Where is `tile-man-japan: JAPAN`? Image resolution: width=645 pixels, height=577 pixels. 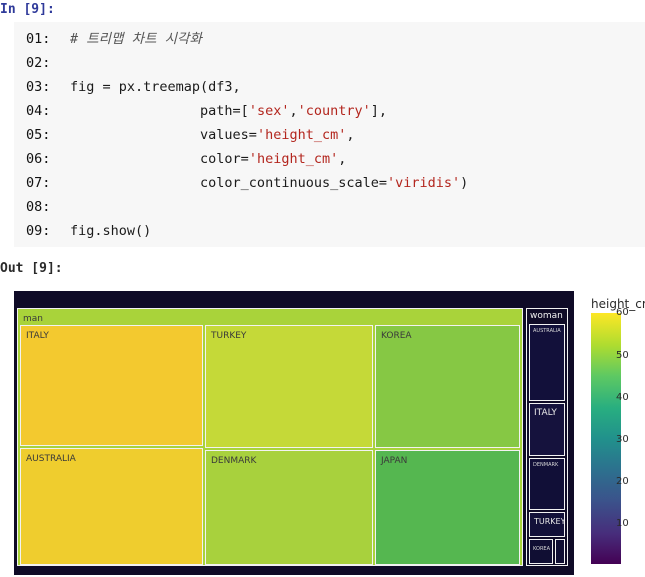
tile-man-japan: JAPAN is located at coordinates (447, 507).